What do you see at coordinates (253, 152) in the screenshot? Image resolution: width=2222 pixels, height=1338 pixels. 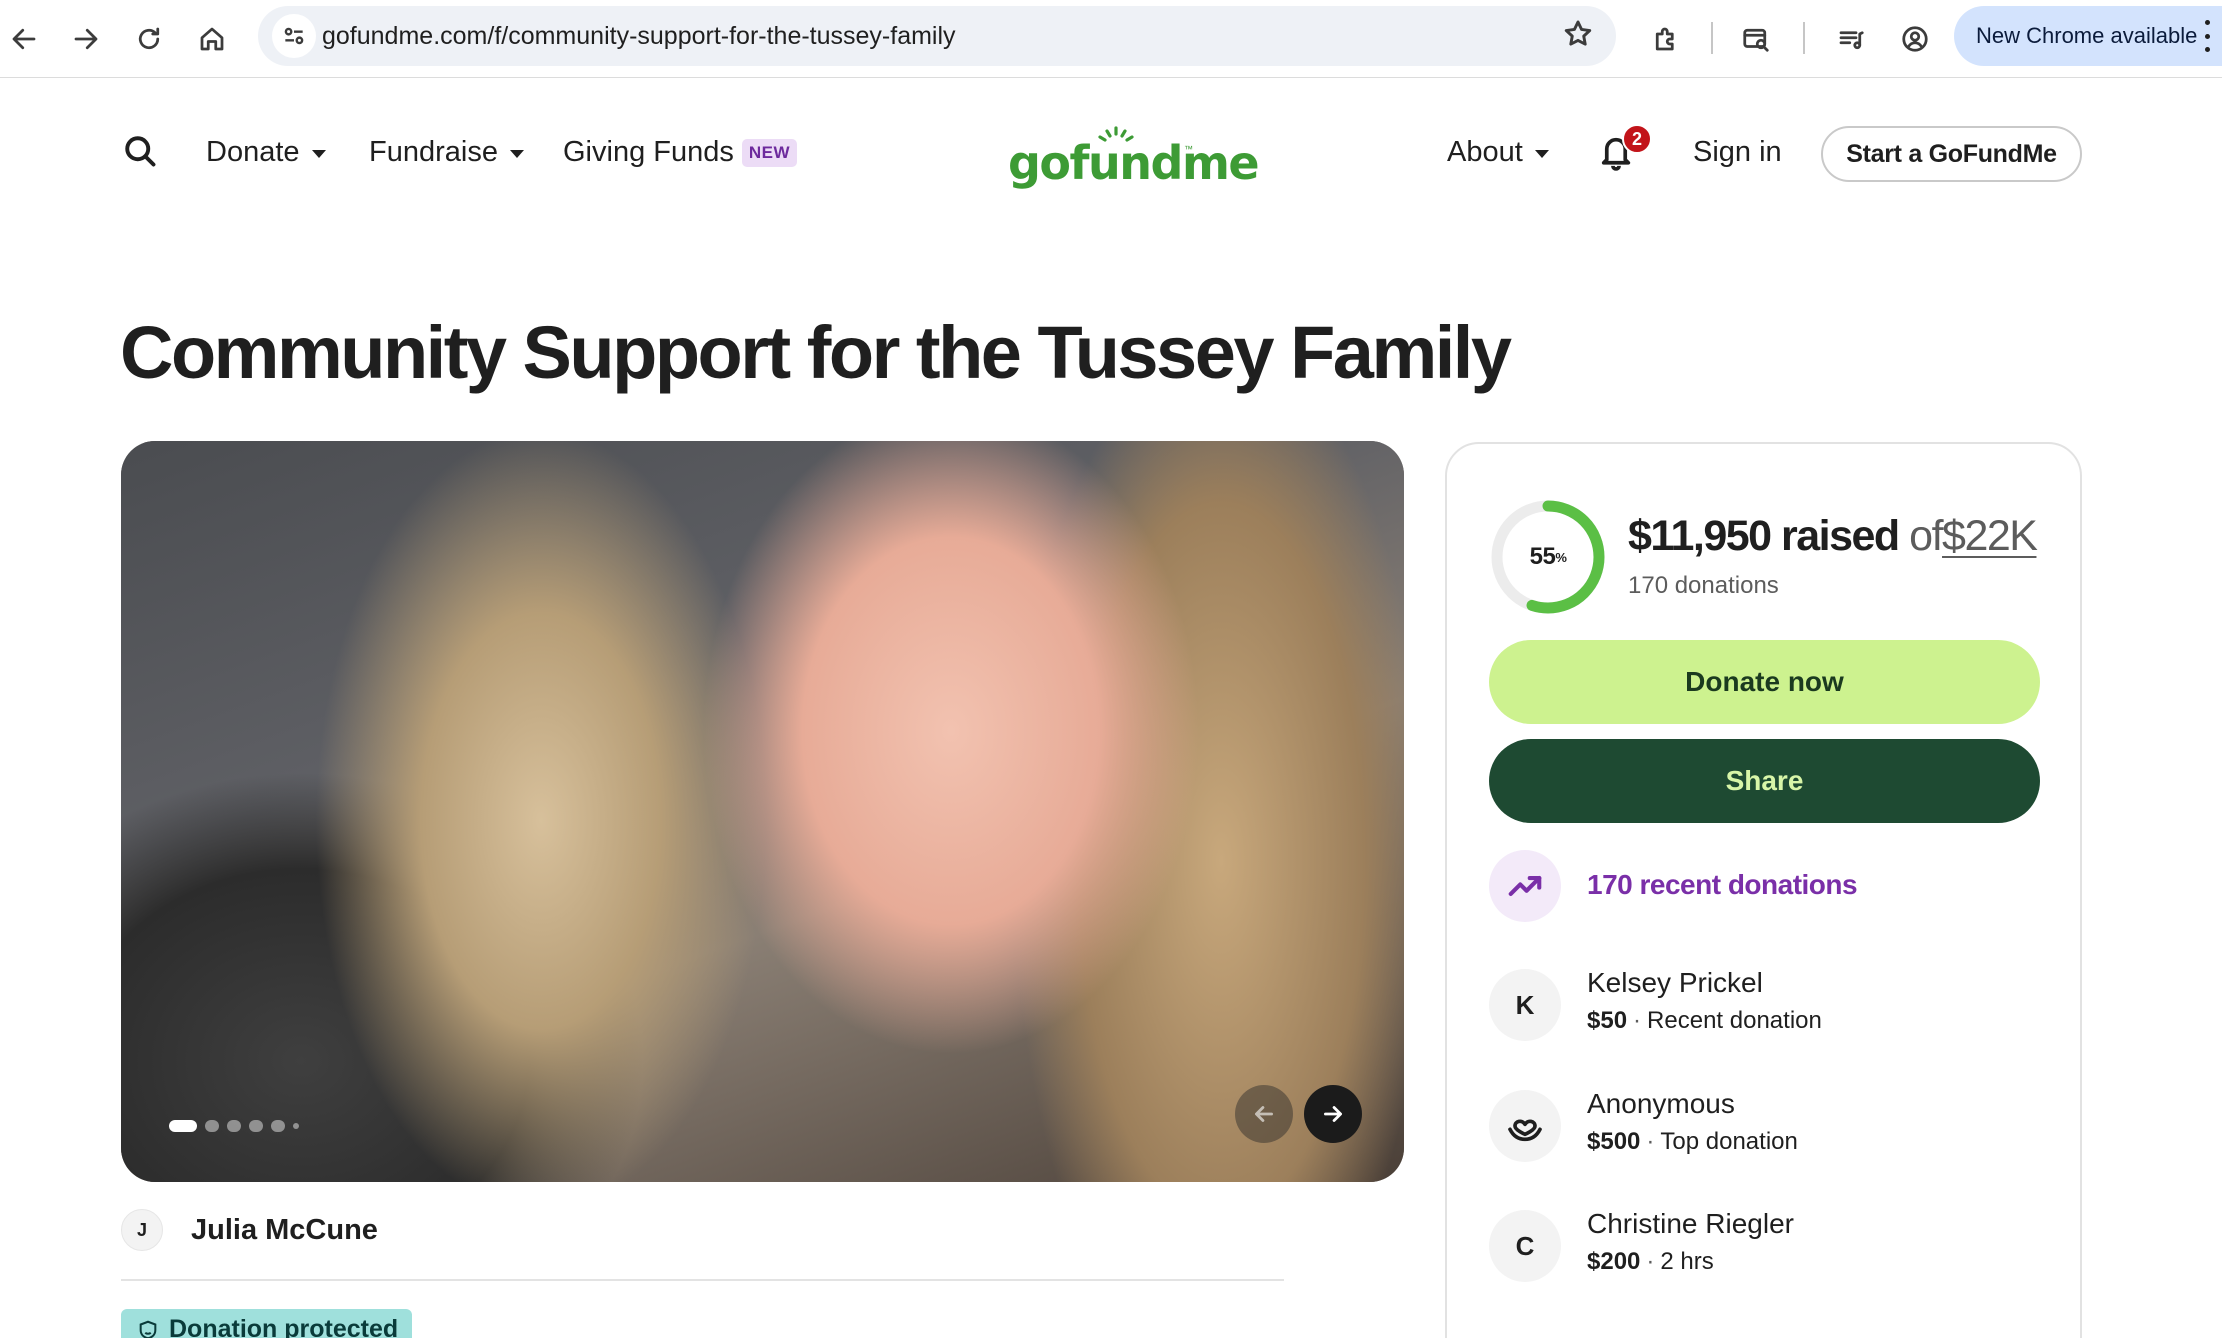 I see `nav-donate-label: Donate` at bounding box center [253, 152].